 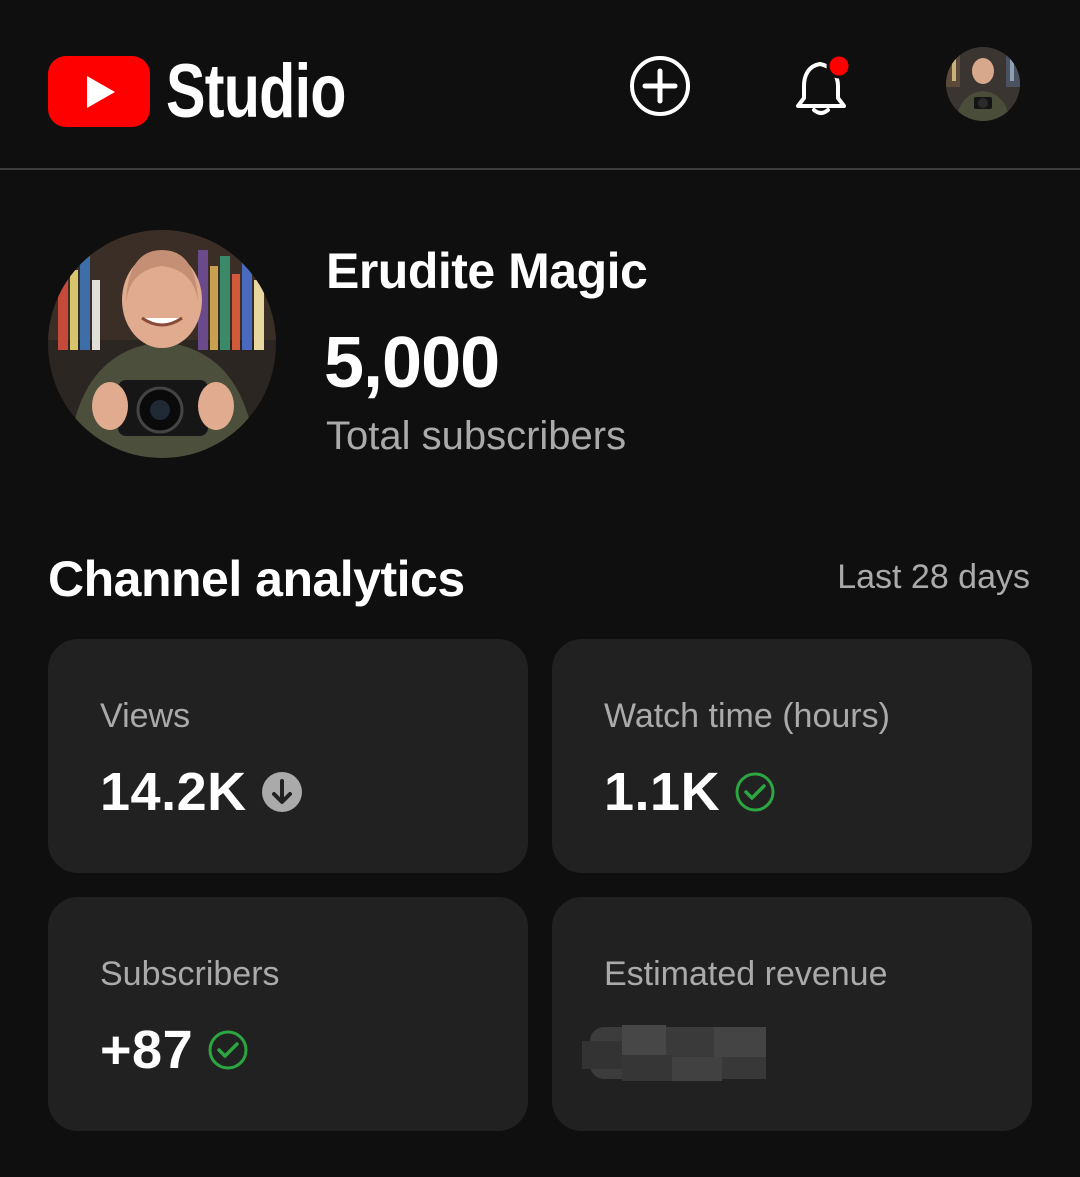 What do you see at coordinates (487, 271) in the screenshot?
I see `channel-name: Erudite Magic` at bounding box center [487, 271].